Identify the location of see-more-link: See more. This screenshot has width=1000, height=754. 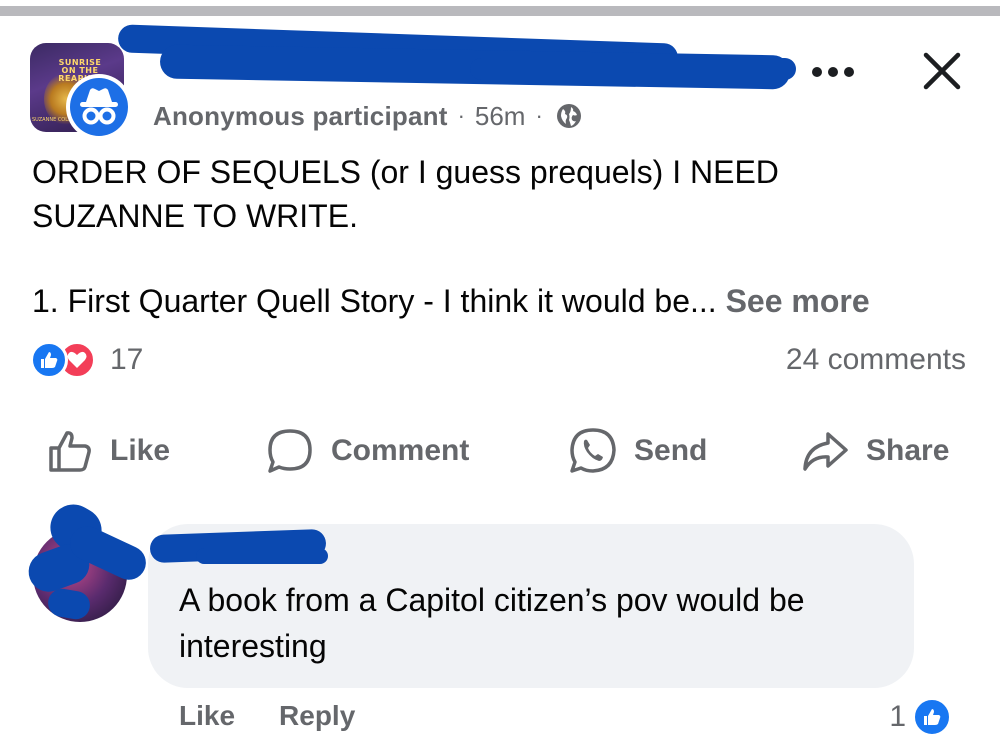
(798, 301).